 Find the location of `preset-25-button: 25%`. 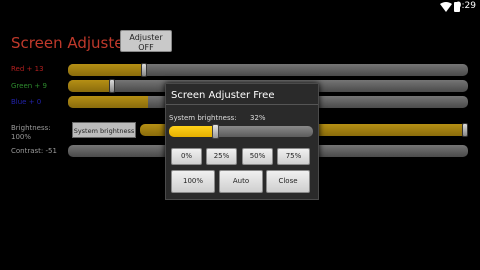

preset-25-button: 25% is located at coordinates (221, 156).